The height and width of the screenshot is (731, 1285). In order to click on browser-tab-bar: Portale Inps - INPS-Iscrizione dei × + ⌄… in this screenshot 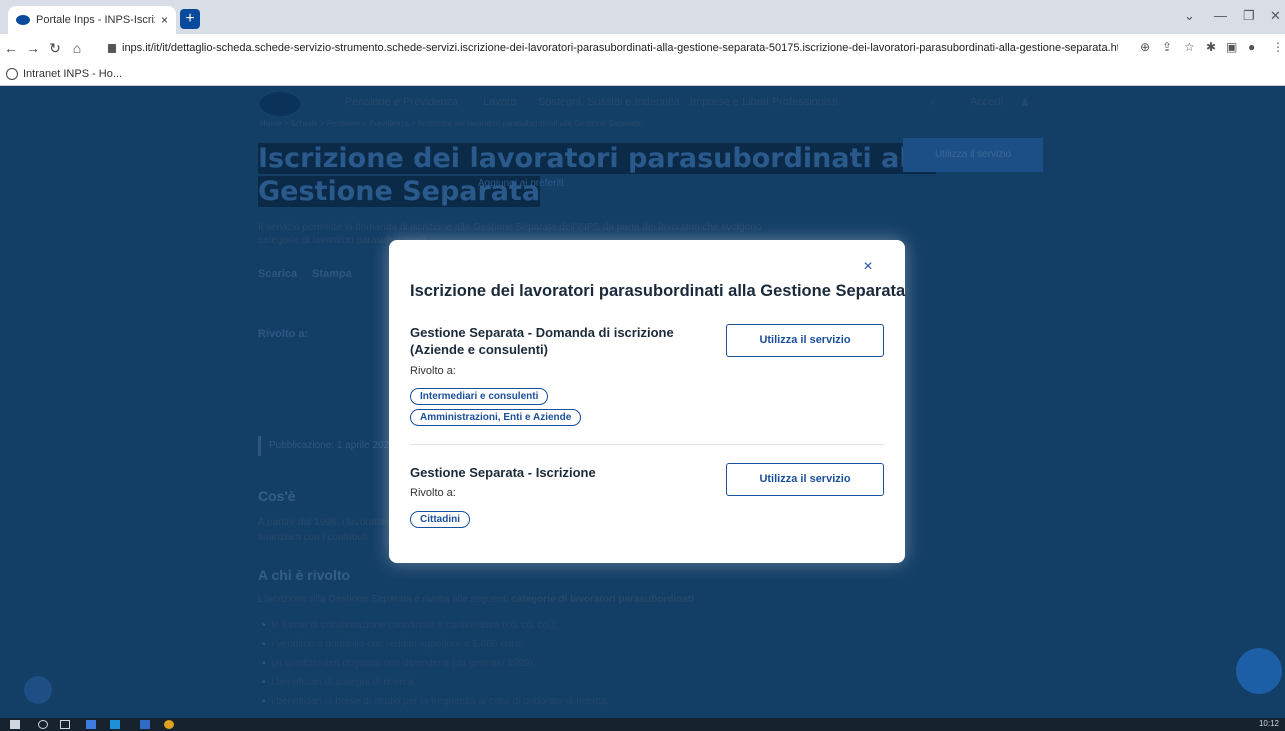, I will do `click(642, 17)`.